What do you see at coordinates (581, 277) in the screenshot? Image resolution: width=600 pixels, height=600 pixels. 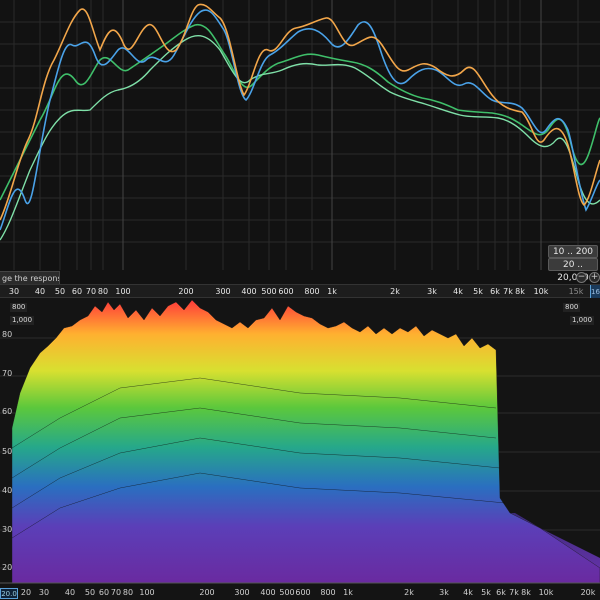 I see `zoom-out-icon: −` at bounding box center [581, 277].